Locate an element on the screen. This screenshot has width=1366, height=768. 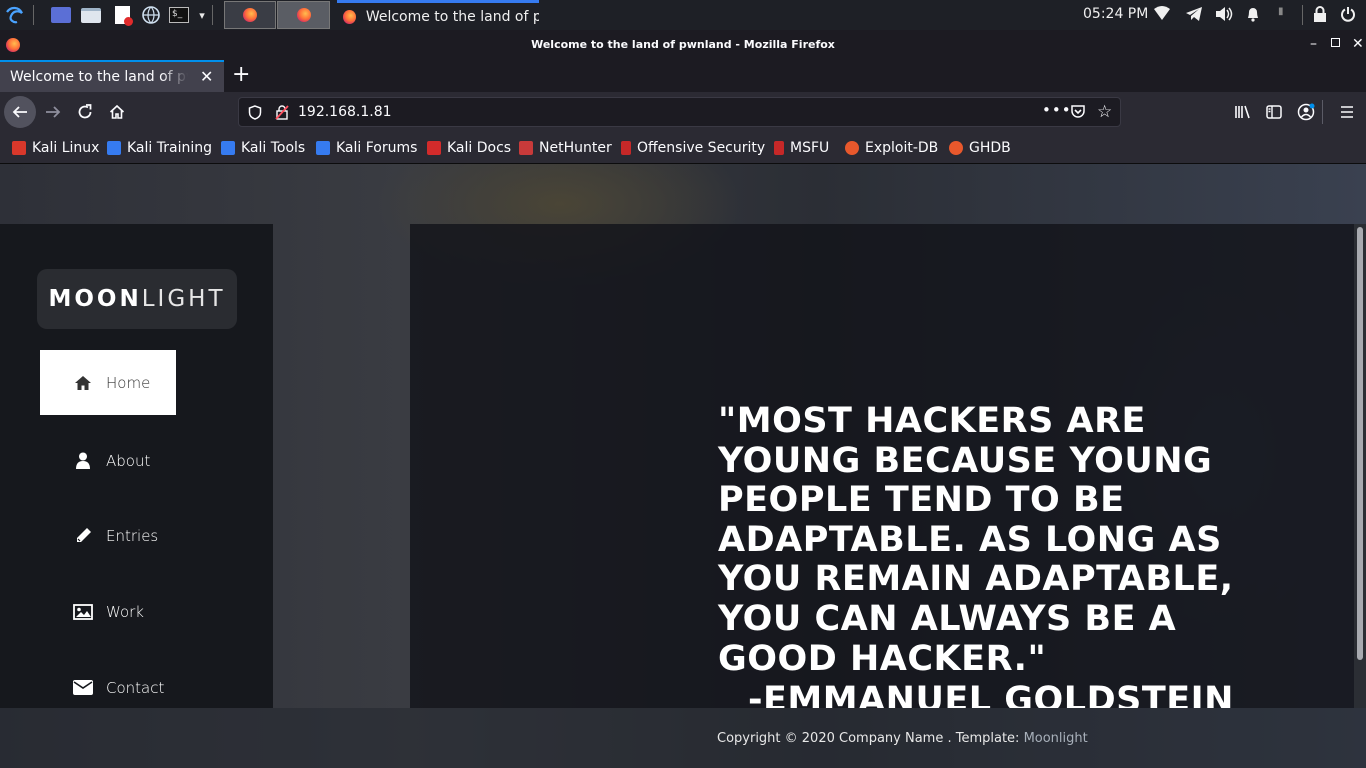
tab-bar: Welcome to the land of pwnland ✕ + is located at coordinates (683, 76).